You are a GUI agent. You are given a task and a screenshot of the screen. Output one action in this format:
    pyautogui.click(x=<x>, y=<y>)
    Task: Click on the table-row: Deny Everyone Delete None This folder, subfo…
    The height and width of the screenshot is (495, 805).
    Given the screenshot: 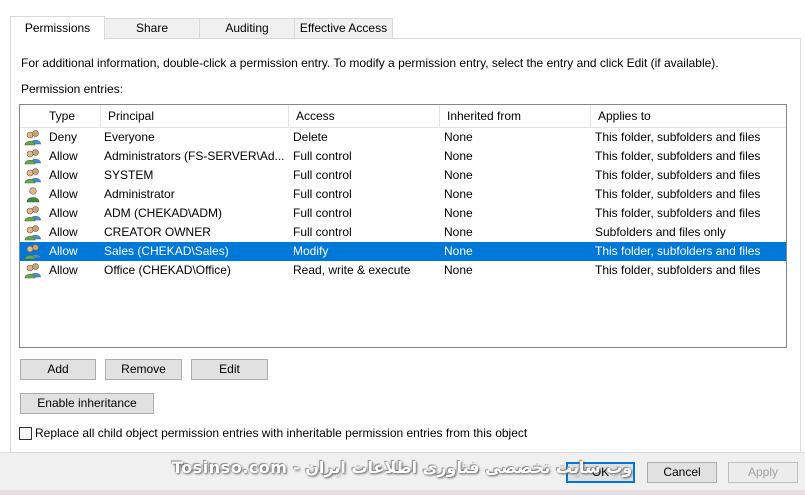 What is the action you would take?
    pyautogui.click(x=403, y=137)
    